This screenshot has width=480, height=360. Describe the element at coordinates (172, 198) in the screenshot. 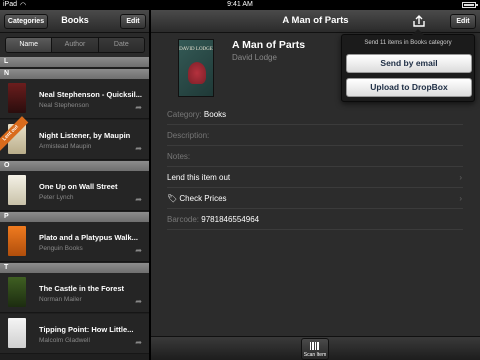

I see `price-tag-icon: 🏷︎` at that location.